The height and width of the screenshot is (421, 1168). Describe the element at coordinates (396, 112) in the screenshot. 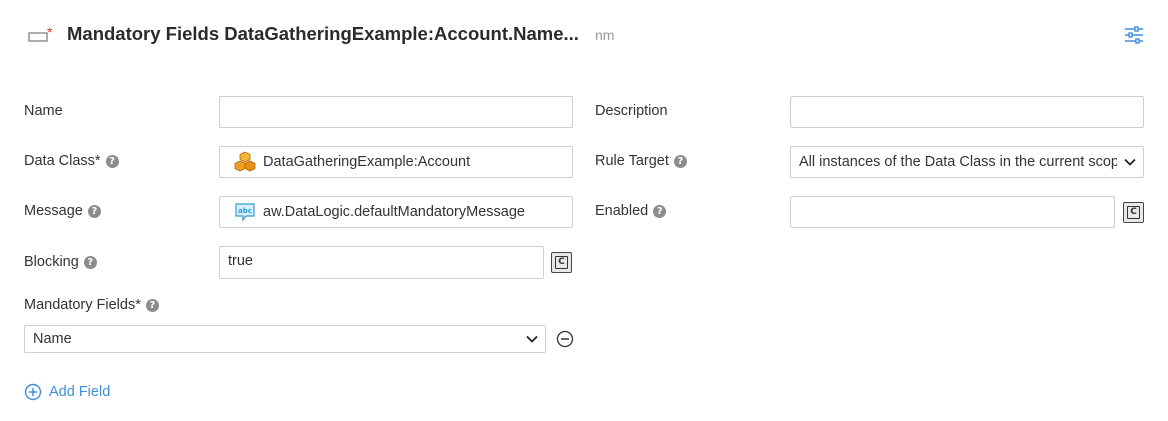

I see `name-input` at that location.